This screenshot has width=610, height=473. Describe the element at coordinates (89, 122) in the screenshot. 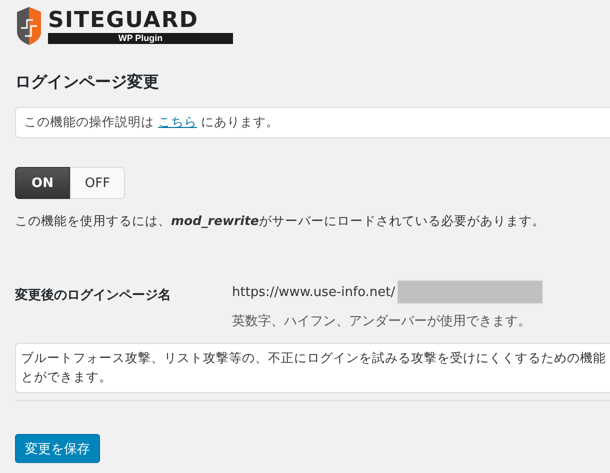

I see `notice-text: この機能の操作説明は` at that location.